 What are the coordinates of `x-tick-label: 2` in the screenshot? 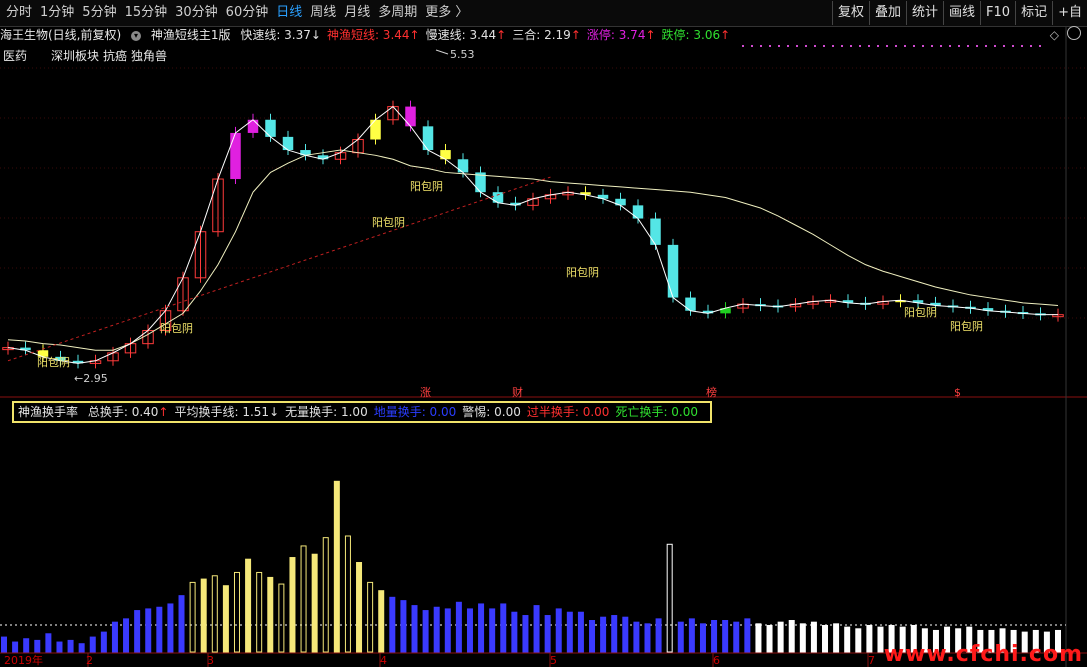 It's located at (89, 660).